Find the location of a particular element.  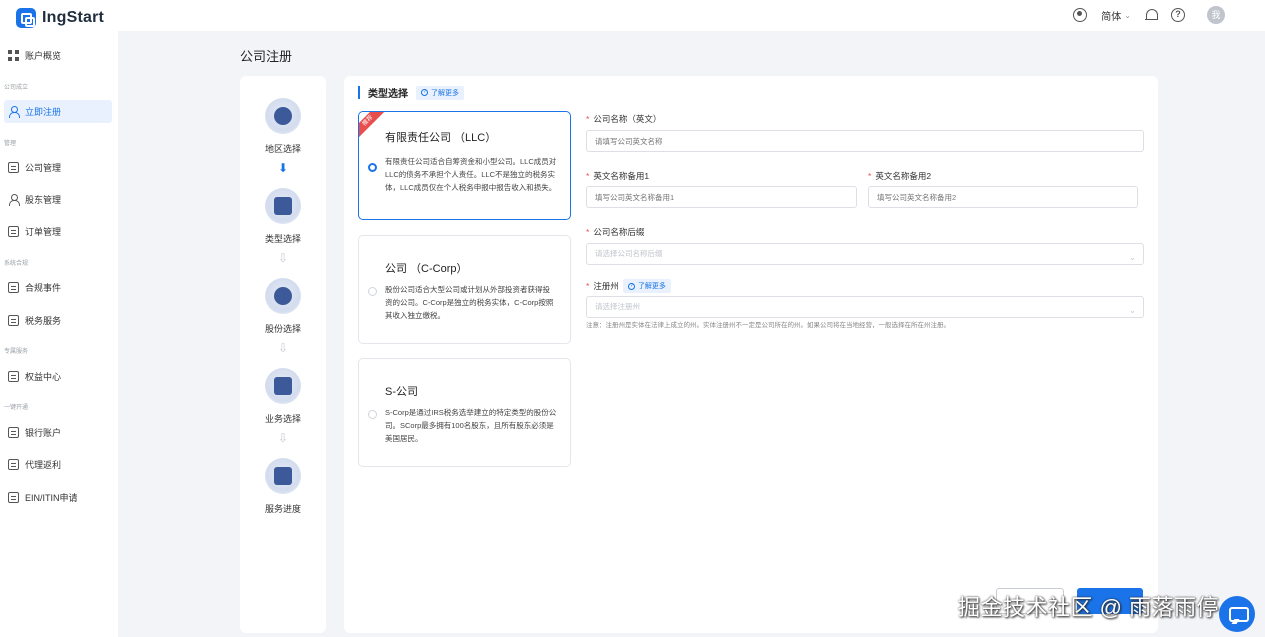

step-business: 业务选择 is located at coordinates (283, 396).